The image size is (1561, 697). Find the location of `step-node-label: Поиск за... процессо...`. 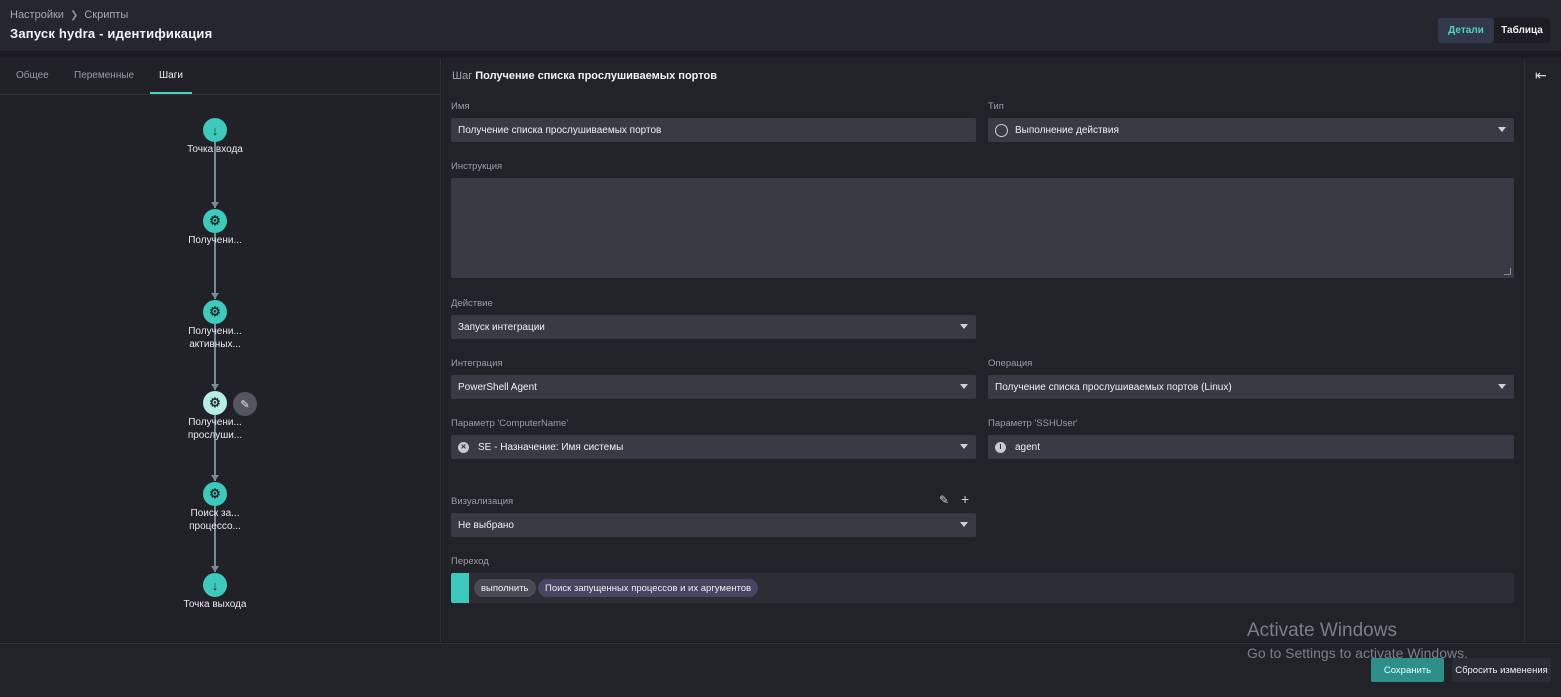

step-node-label: Поиск за... процессо... is located at coordinates (215, 520).